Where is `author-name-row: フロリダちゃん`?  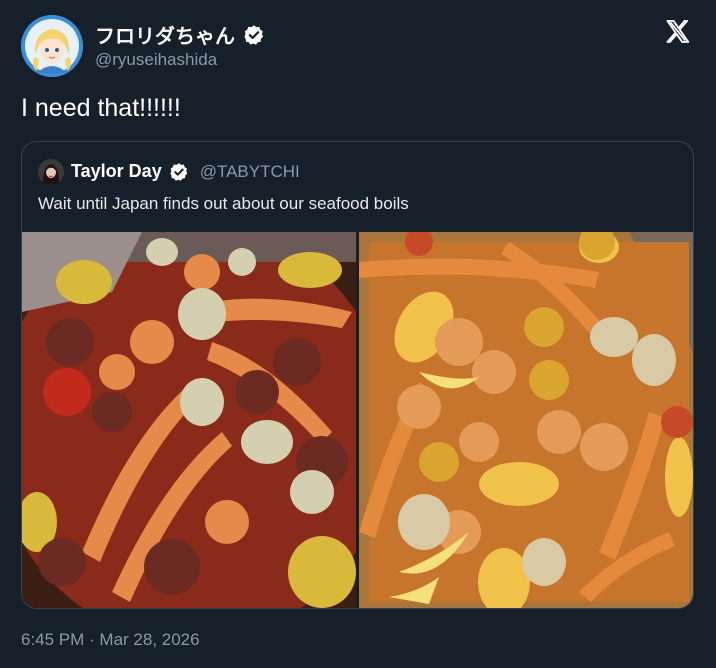
author-name-row: フロリダちゃん is located at coordinates (180, 34).